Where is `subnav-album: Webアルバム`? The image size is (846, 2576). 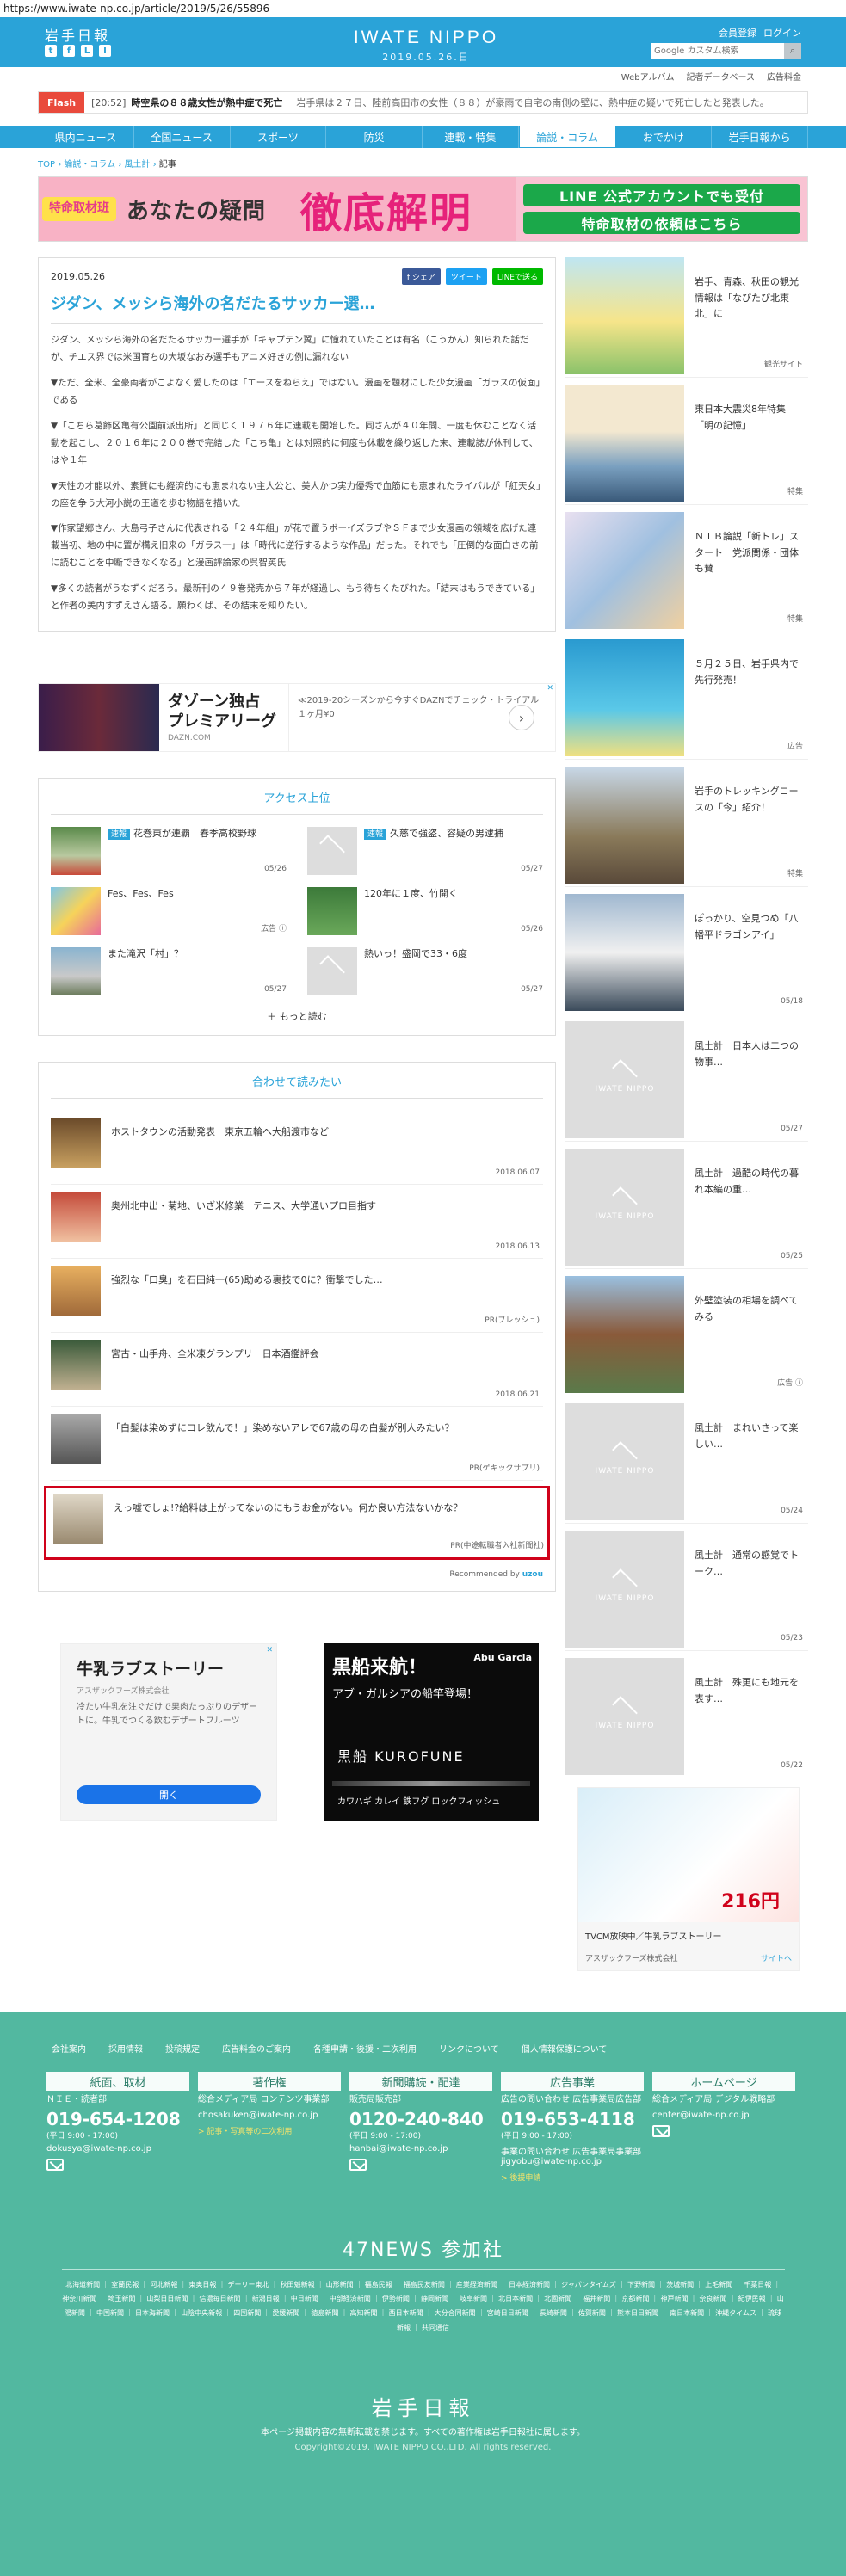 subnav-album: Webアルバム is located at coordinates (648, 76).